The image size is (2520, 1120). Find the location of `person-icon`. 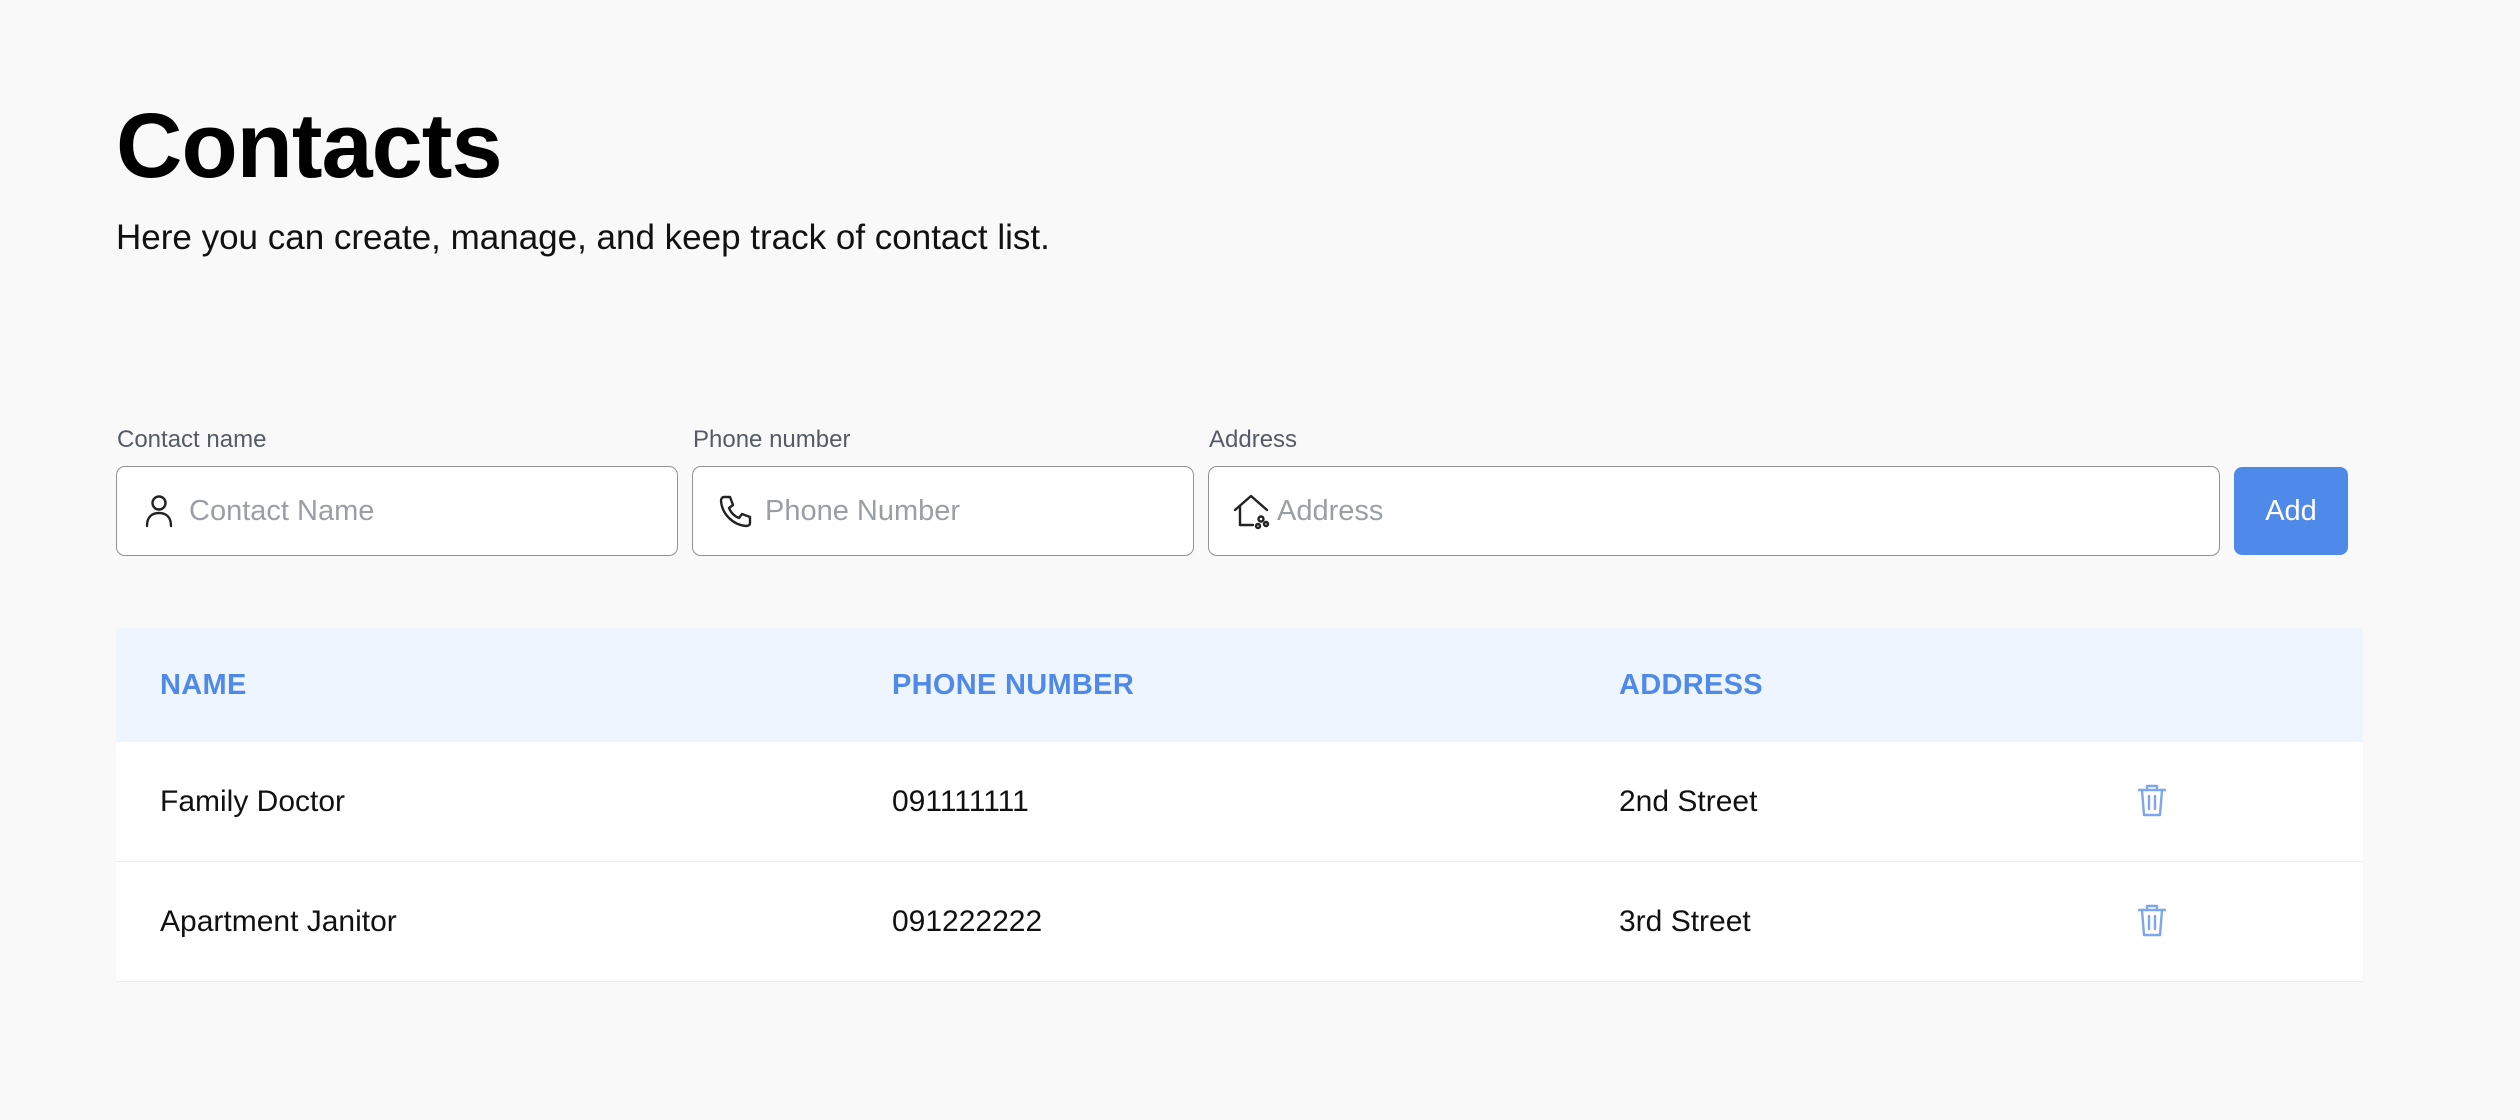

person-icon is located at coordinates (159, 511).